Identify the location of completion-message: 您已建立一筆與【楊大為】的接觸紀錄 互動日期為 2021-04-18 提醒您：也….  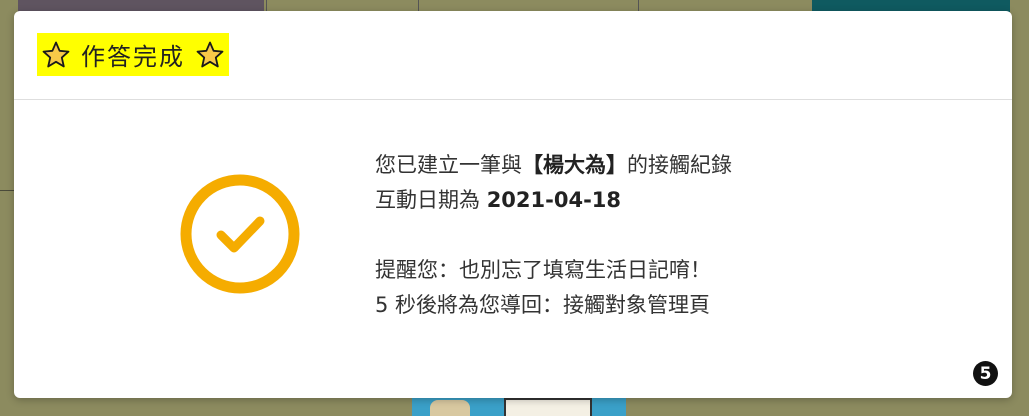
(553, 235).